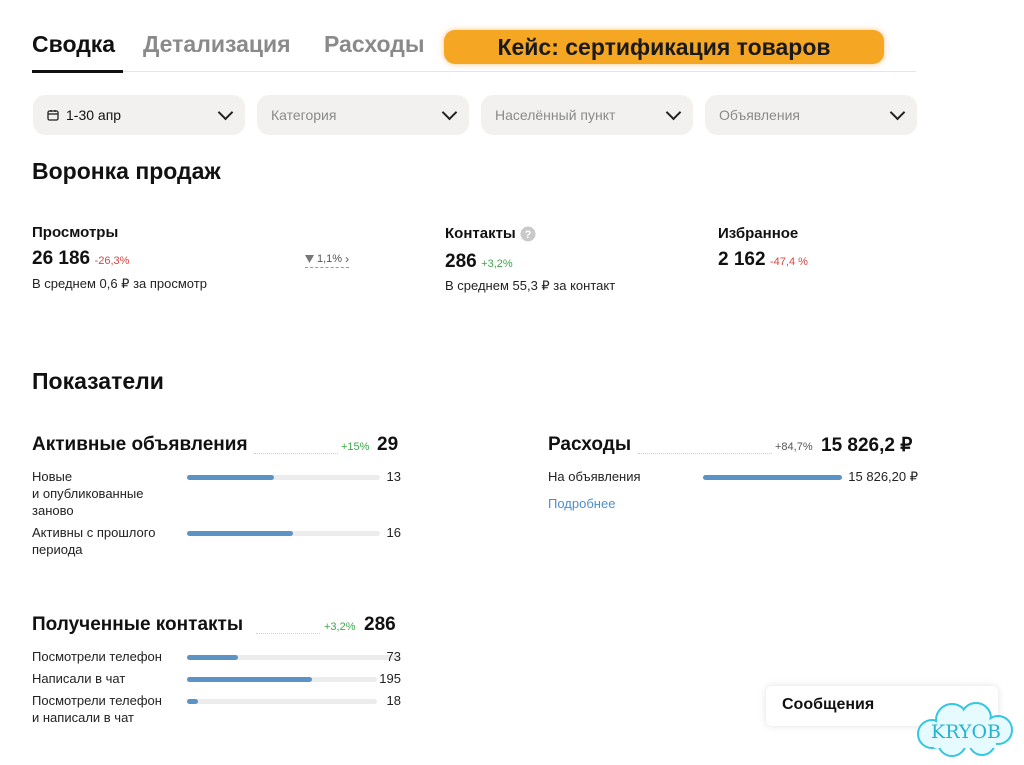  I want to click on contacts-received-total: 286, so click(380, 624).